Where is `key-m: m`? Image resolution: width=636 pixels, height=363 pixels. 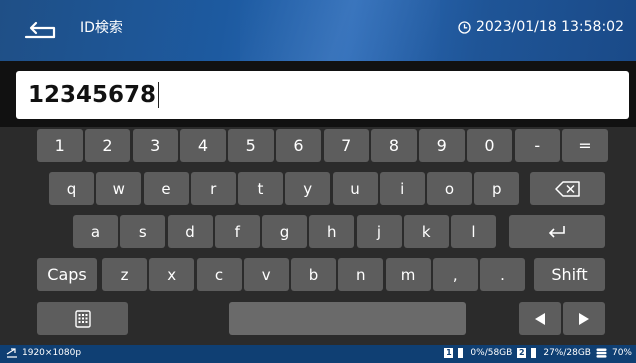 key-m: m is located at coordinates (408, 274).